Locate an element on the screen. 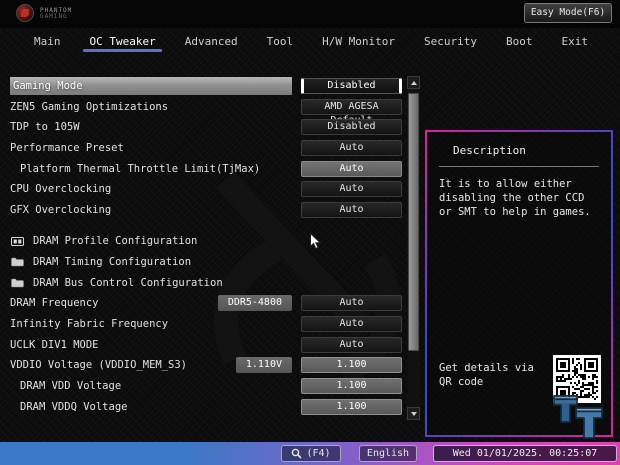  tab-main: Main is located at coordinates (47, 41).